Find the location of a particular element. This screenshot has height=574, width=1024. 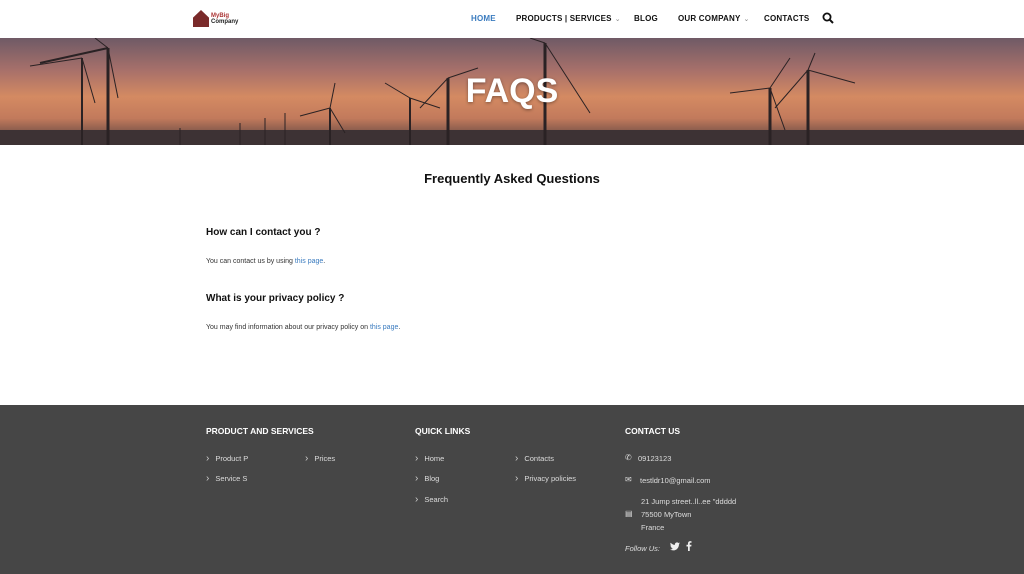

nav-products-services: PRODUCTS | SERVICES ⌄ is located at coordinates (568, 18).